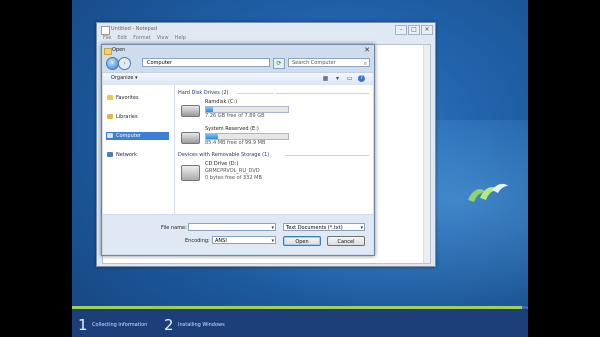 This screenshot has height=337, width=600. What do you see at coordinates (235, 116) in the screenshot?
I see `drive-free-space: 7.26 GB free of 7.89 GB` at bounding box center [235, 116].